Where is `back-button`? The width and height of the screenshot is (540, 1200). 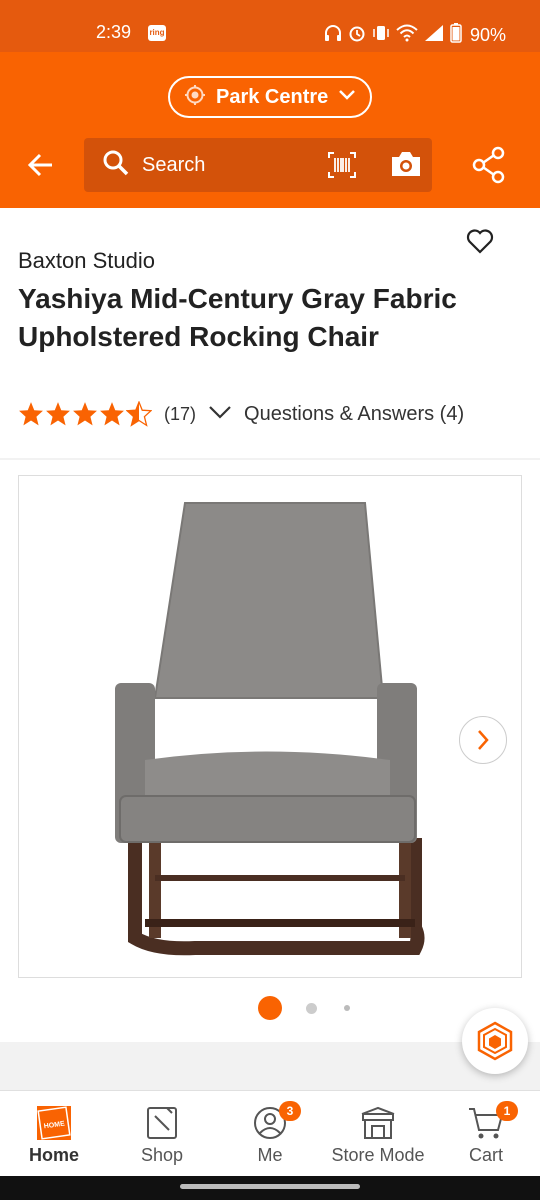
back-button is located at coordinates (42, 166).